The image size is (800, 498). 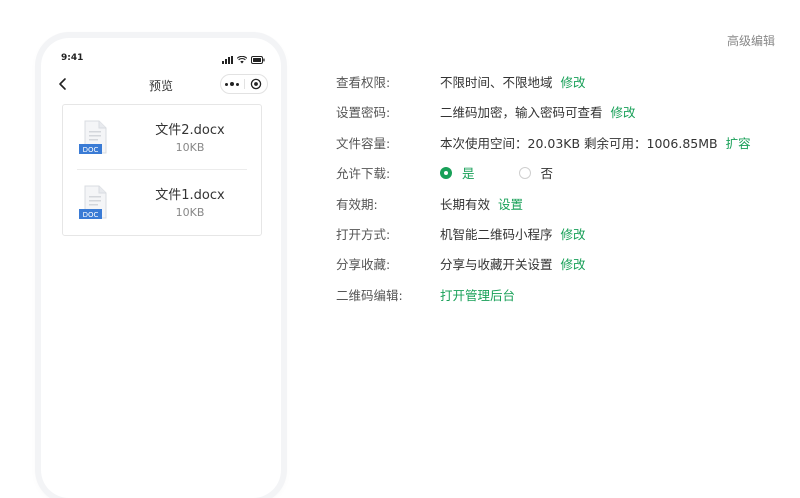 I want to click on download-no-label: 否, so click(x=547, y=172).